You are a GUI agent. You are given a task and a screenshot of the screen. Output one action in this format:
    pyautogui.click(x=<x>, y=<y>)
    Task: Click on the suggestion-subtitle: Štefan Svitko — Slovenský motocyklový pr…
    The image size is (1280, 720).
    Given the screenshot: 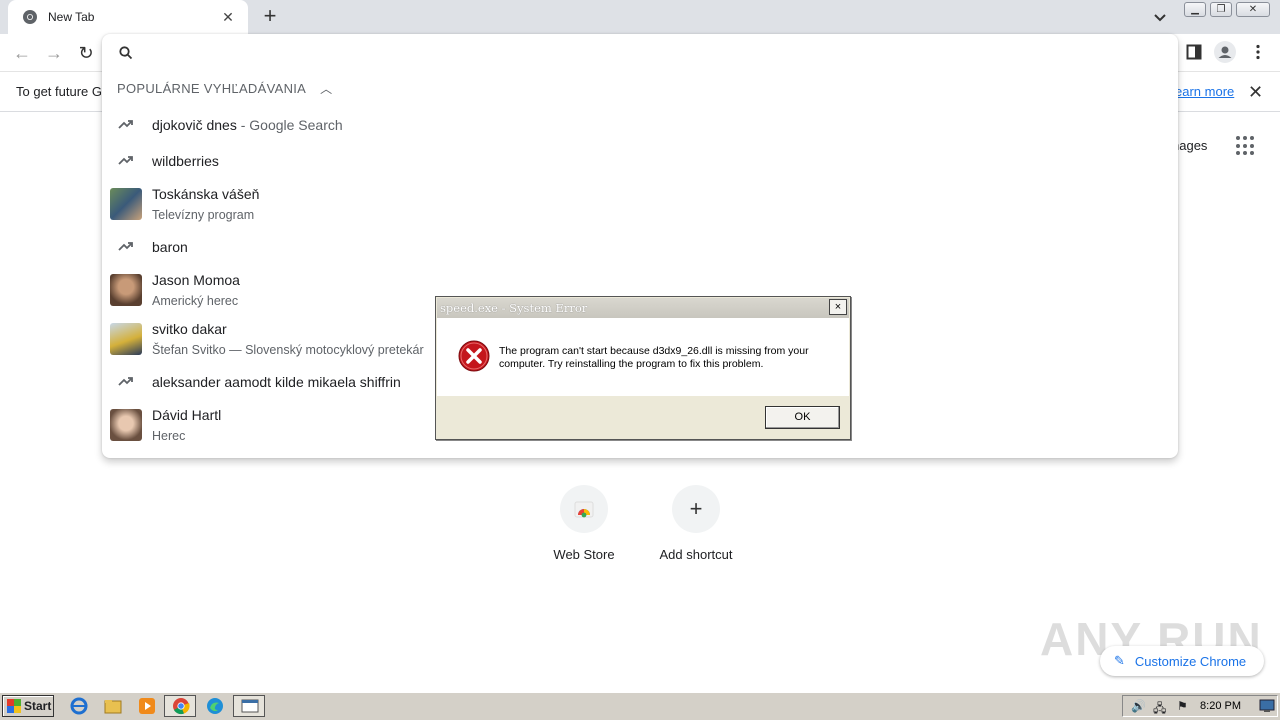 What is the action you would take?
    pyautogui.click(x=288, y=350)
    